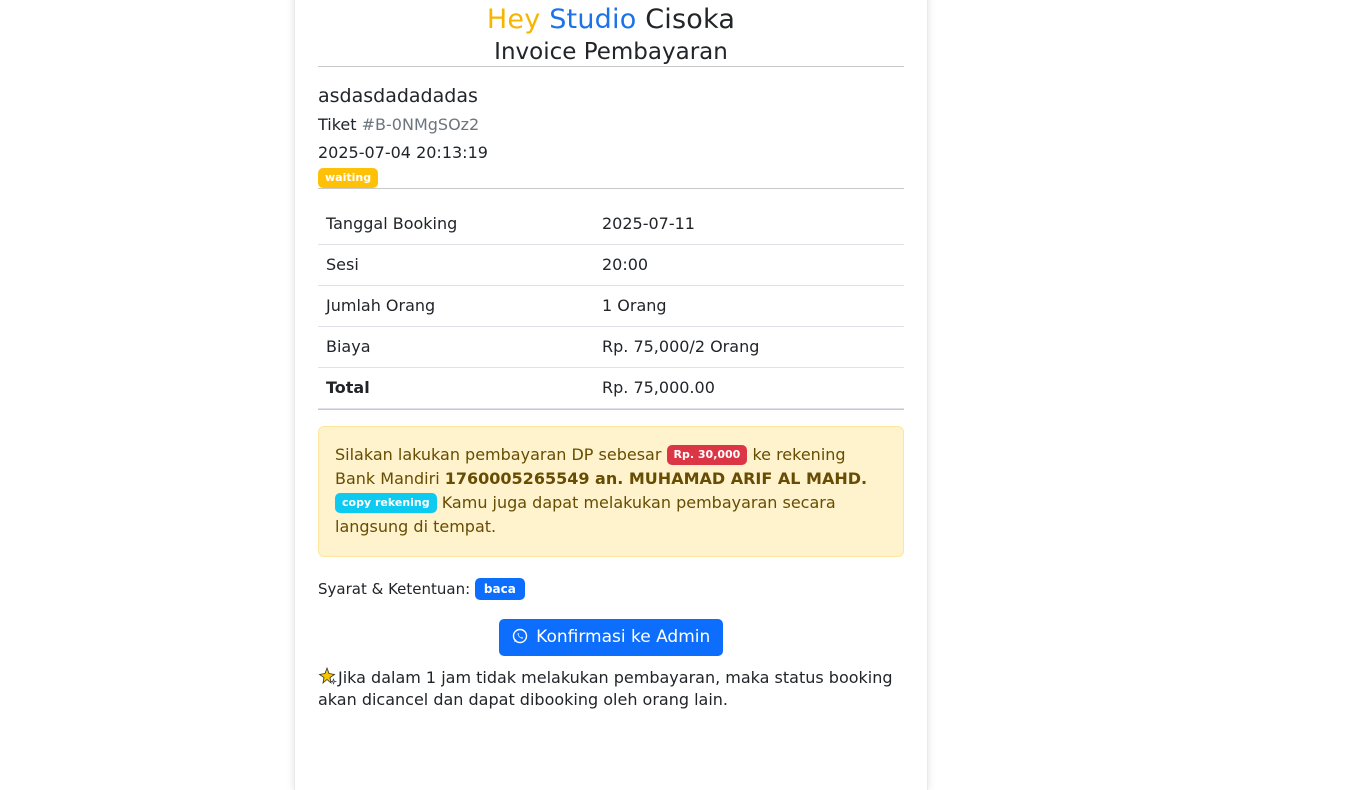 This screenshot has width=1369, height=790. I want to click on detail-key-total: Total, so click(456, 388).